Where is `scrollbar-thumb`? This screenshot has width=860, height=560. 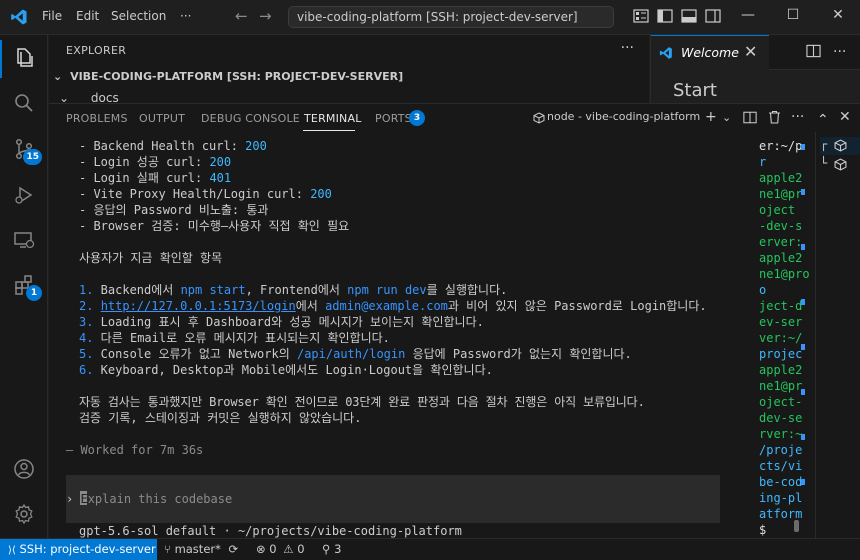
scrollbar-thumb is located at coordinates (796, 526).